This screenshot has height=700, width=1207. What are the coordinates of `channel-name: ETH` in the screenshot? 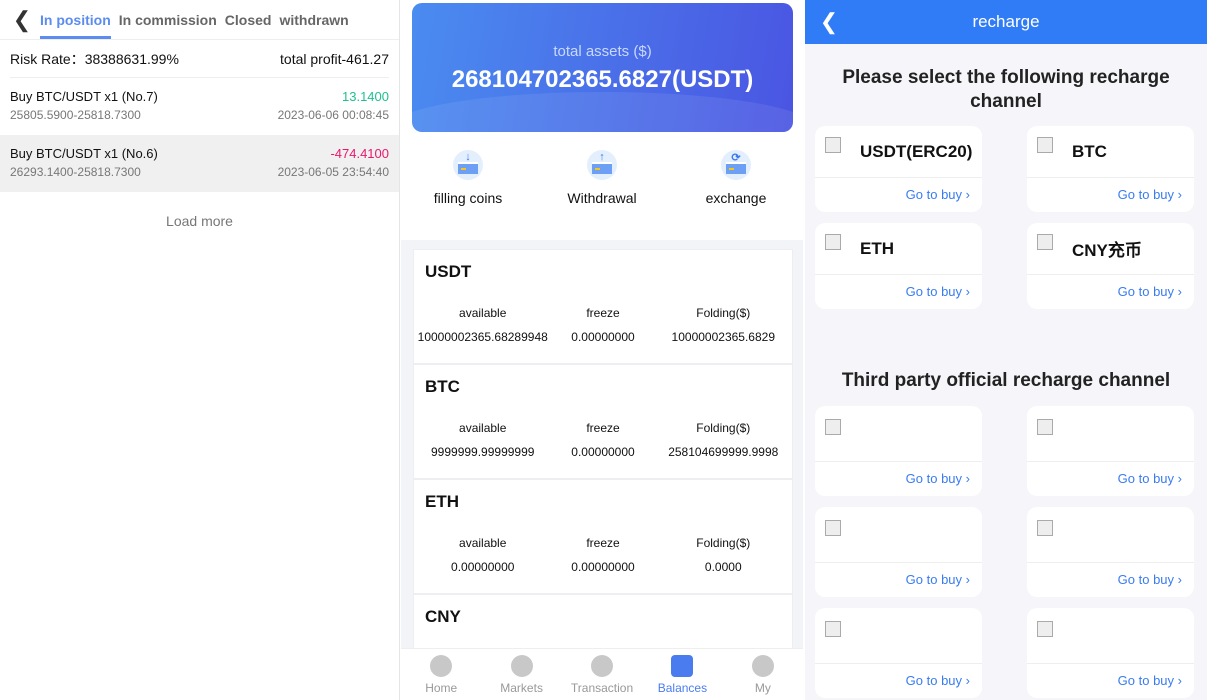 It's located at (877, 248).